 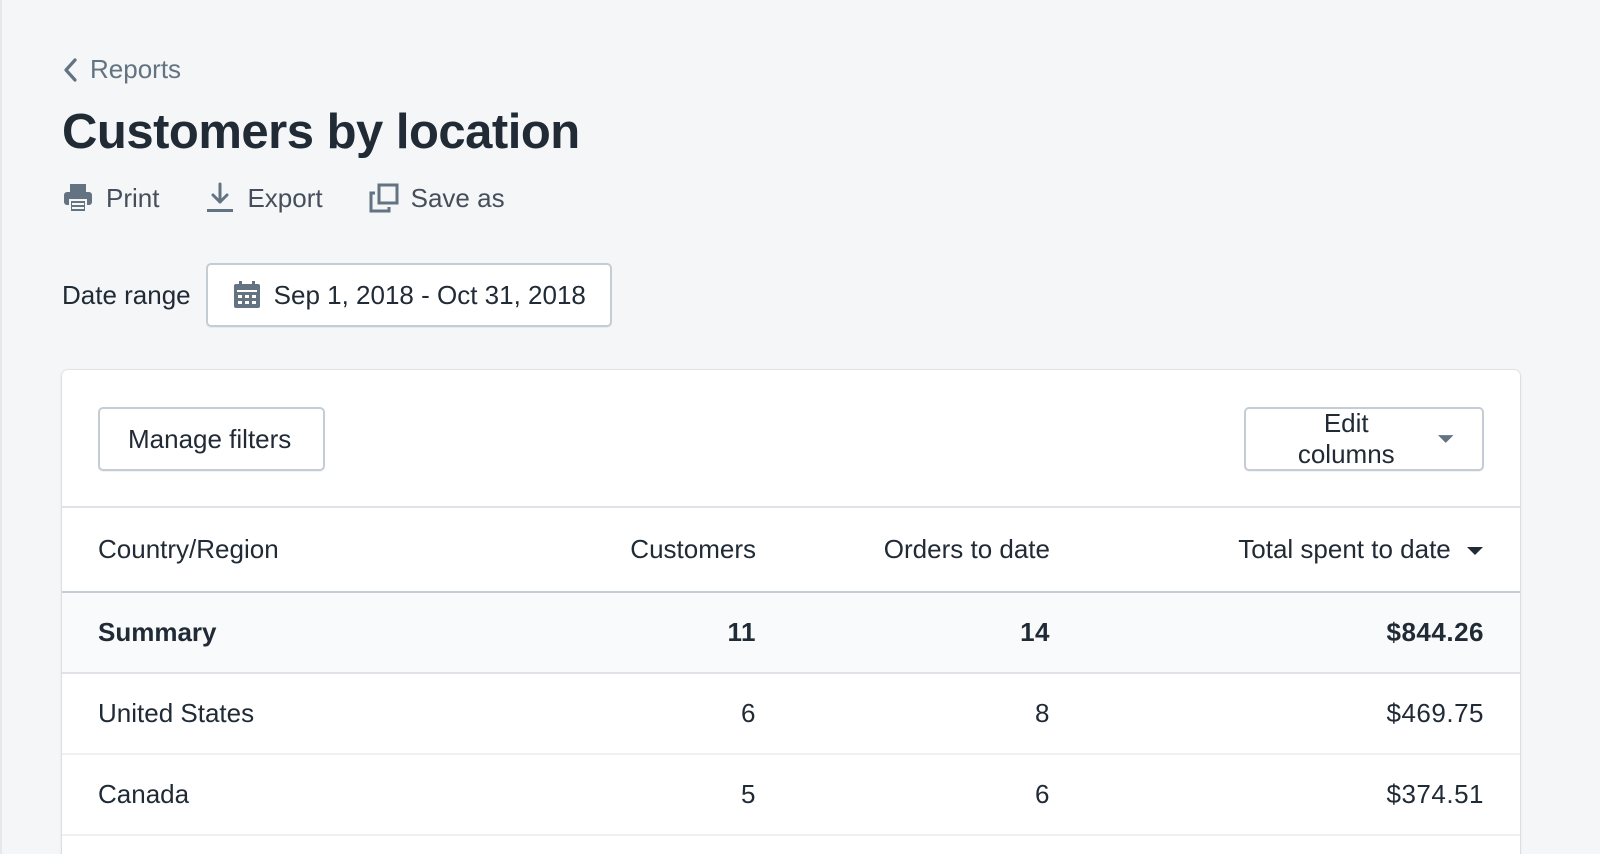 What do you see at coordinates (939, 550) in the screenshot?
I see `column-header-orders: Orders to date` at bounding box center [939, 550].